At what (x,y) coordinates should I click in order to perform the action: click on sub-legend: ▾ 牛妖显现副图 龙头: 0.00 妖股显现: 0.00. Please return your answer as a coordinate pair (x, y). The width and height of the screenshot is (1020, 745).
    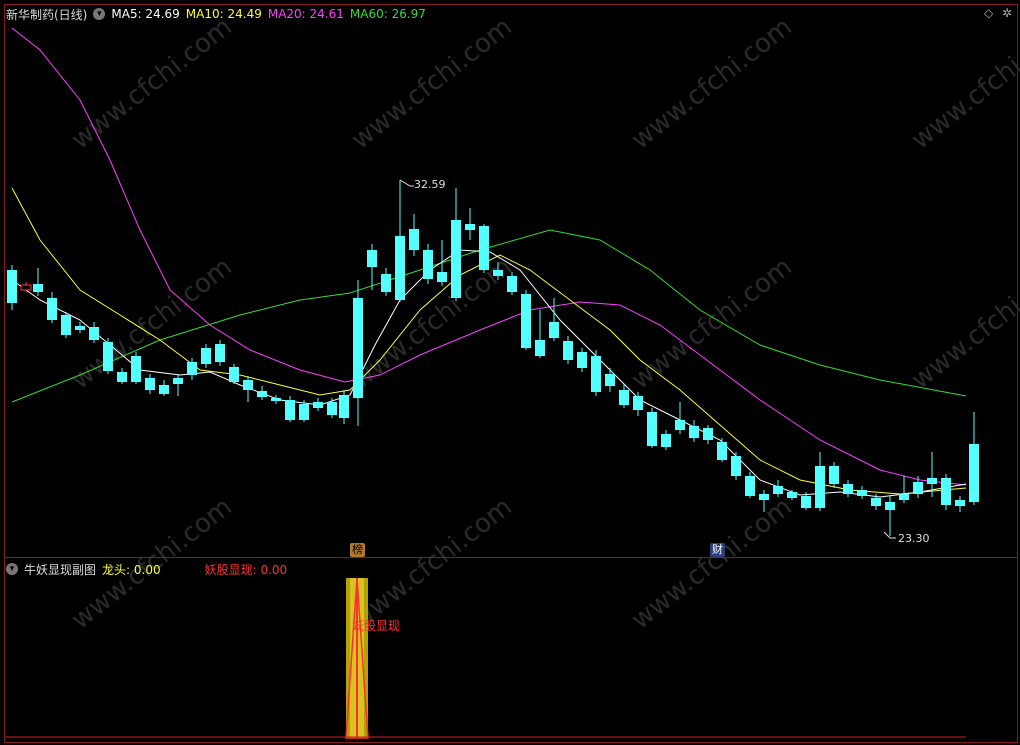
    Looking at the image, I should click on (149, 569).